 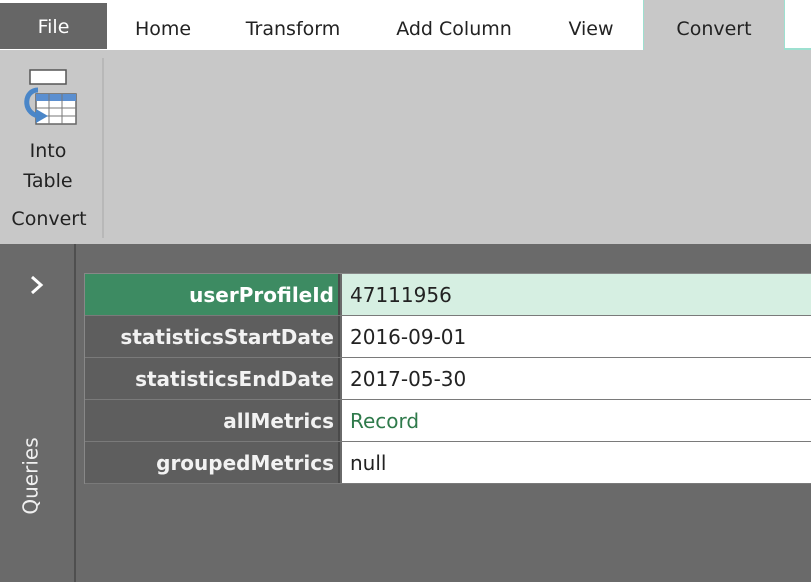 What do you see at coordinates (576, 294) in the screenshot?
I see `record-field-value: 47111956` at bounding box center [576, 294].